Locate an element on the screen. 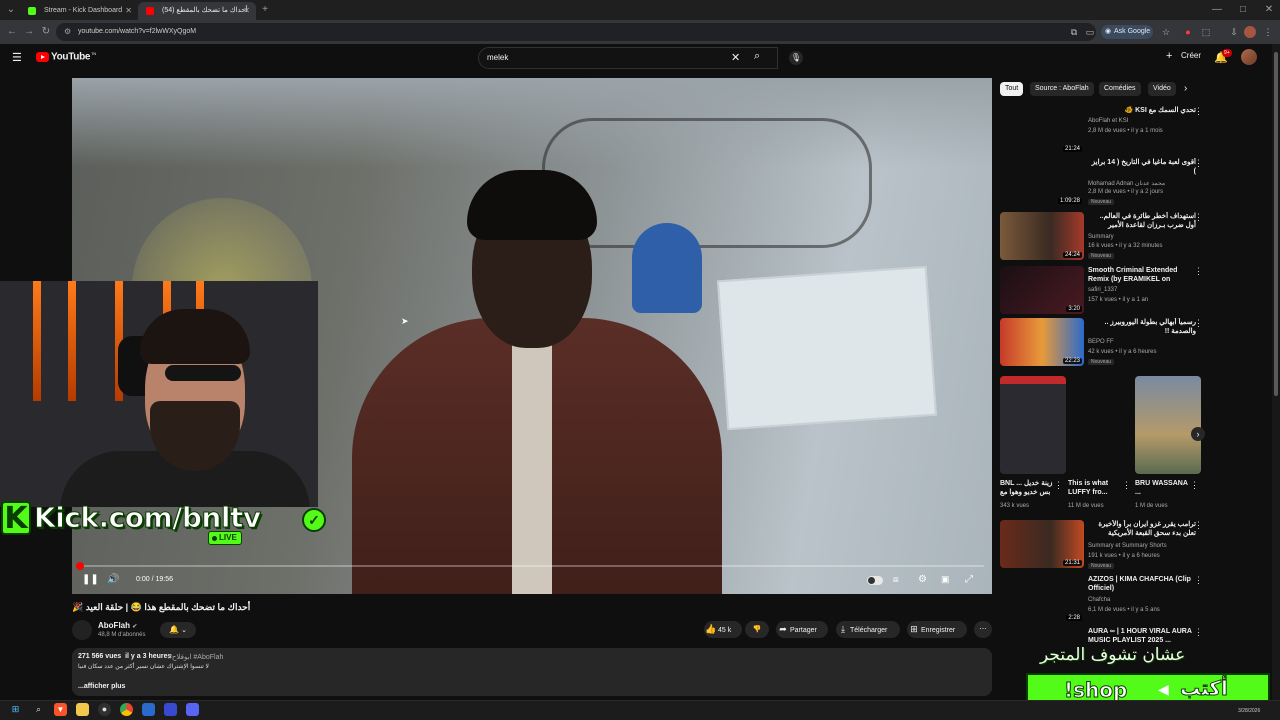  subtitles-icon: ⧈ is located at coordinates (896, 579).